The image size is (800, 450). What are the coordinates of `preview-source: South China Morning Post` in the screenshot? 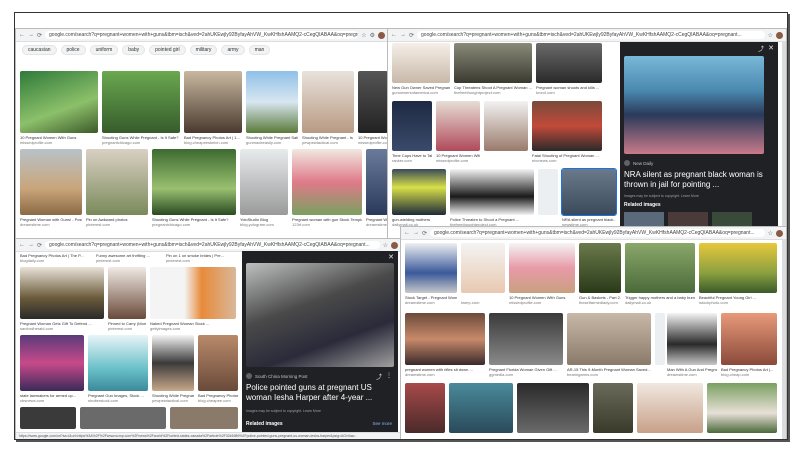 It's located at (281, 376).